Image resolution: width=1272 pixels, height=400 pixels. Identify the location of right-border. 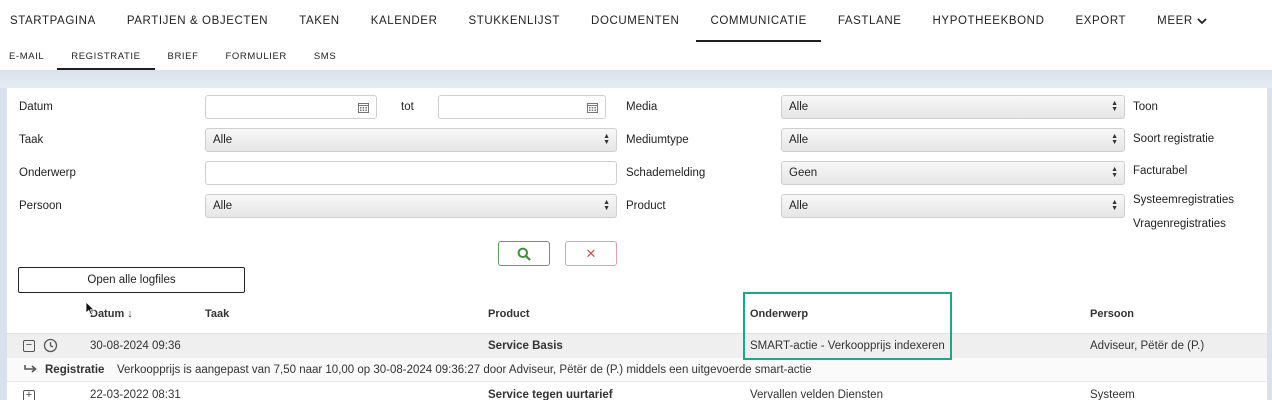
(1269, 244).